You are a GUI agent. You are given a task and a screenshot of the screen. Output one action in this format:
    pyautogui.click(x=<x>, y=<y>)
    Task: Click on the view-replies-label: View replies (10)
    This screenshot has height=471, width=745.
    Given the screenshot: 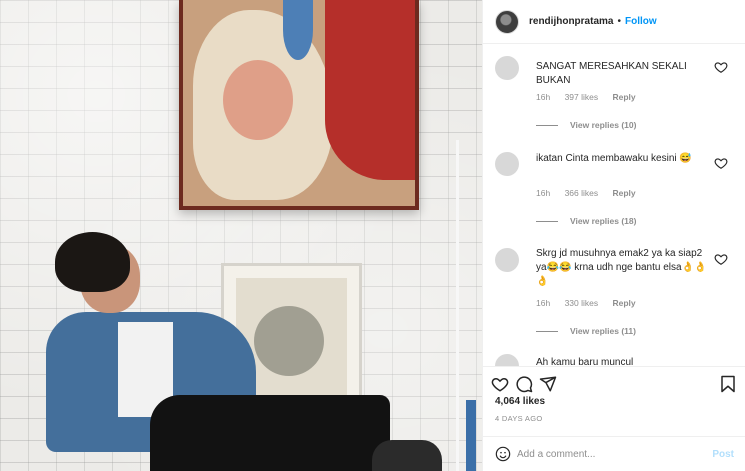 What is the action you would take?
    pyautogui.click(x=603, y=125)
    